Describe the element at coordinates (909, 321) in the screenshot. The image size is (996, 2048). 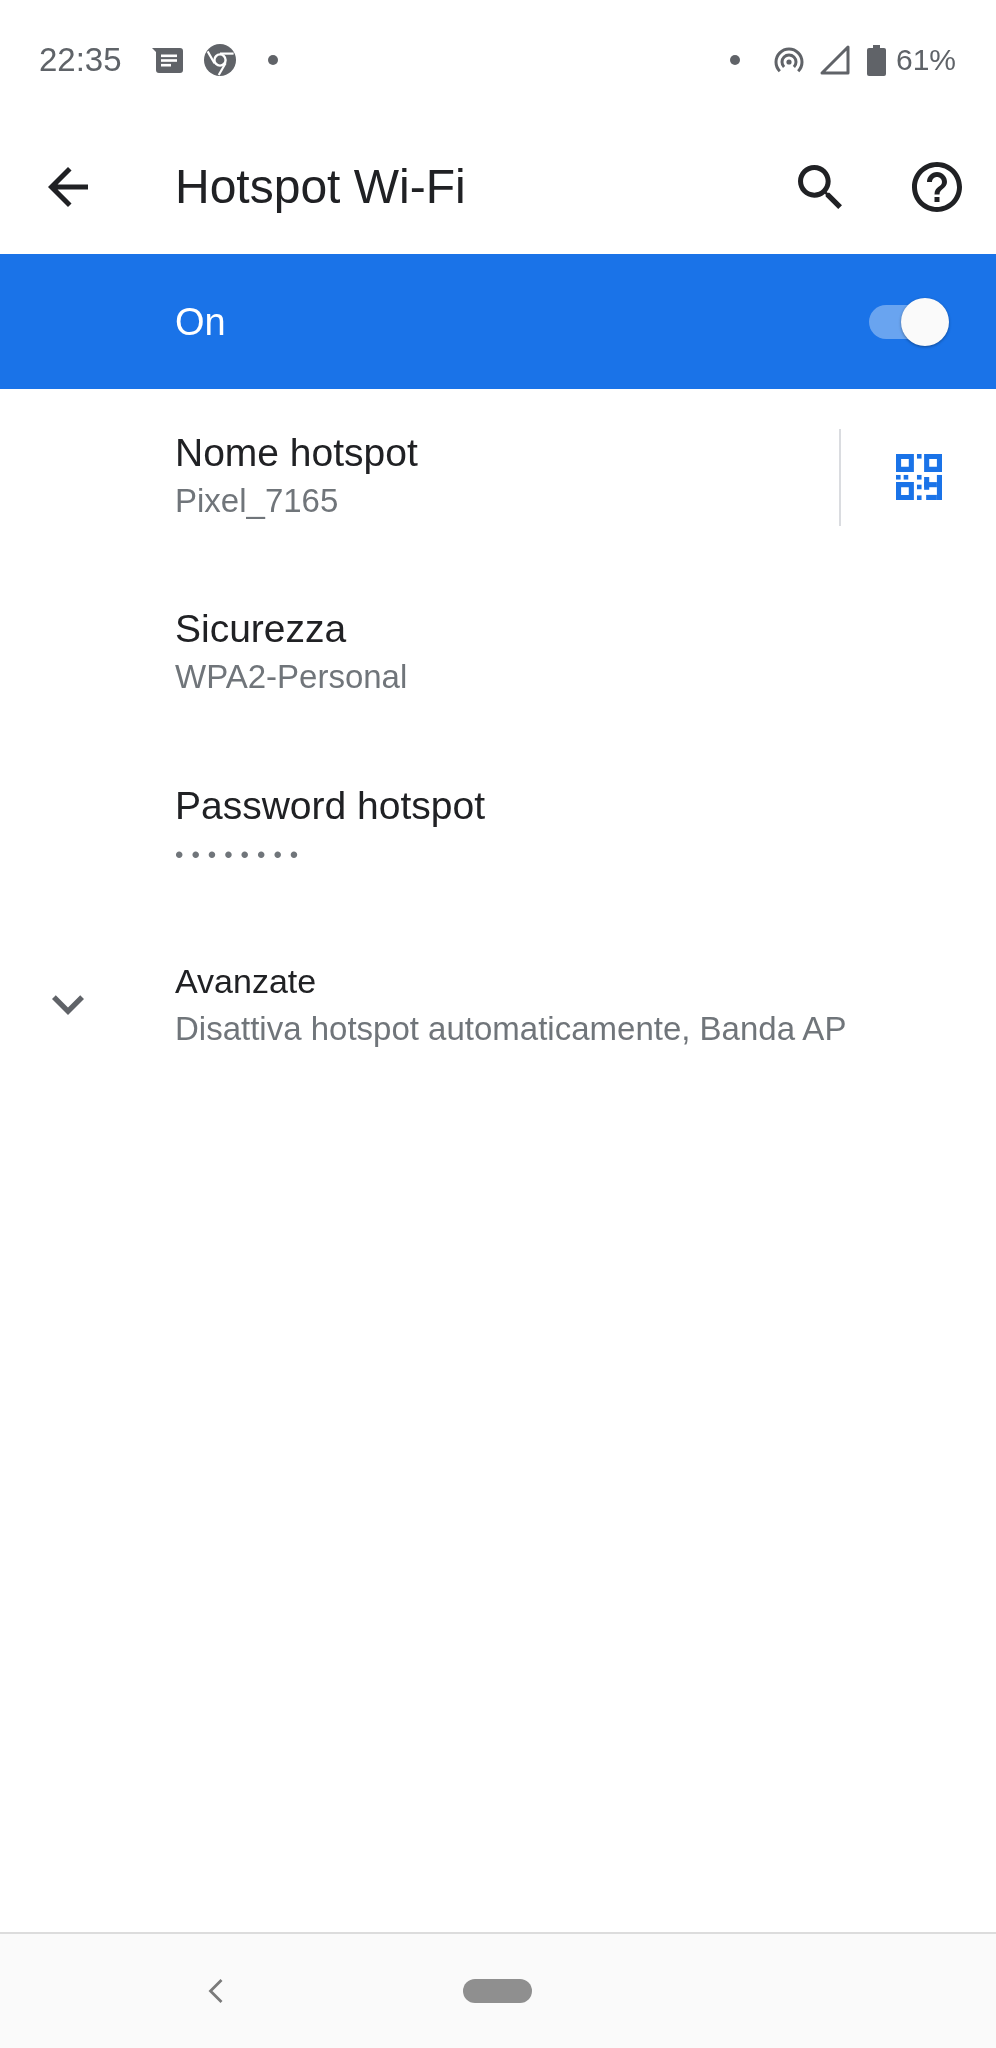
I see `toggle-switch` at that location.